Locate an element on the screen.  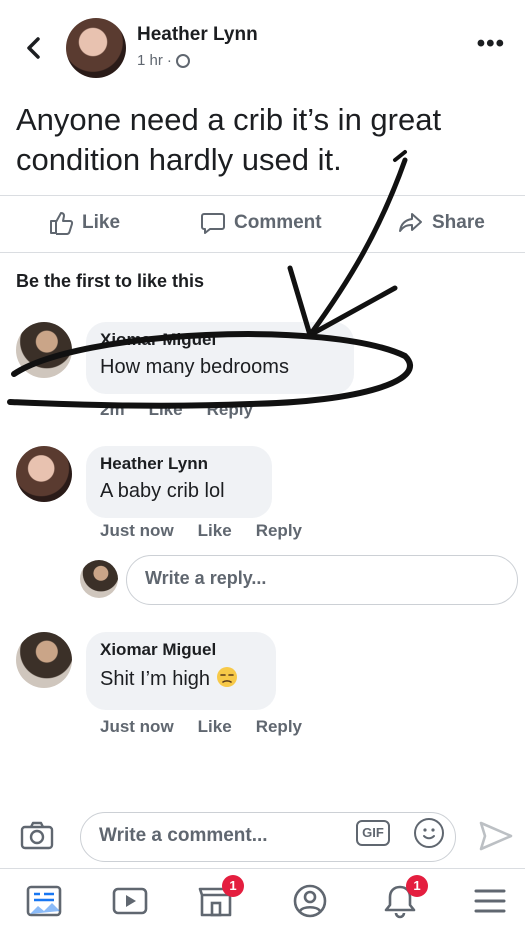
comment-label: Comment is located at coordinates (278, 222).